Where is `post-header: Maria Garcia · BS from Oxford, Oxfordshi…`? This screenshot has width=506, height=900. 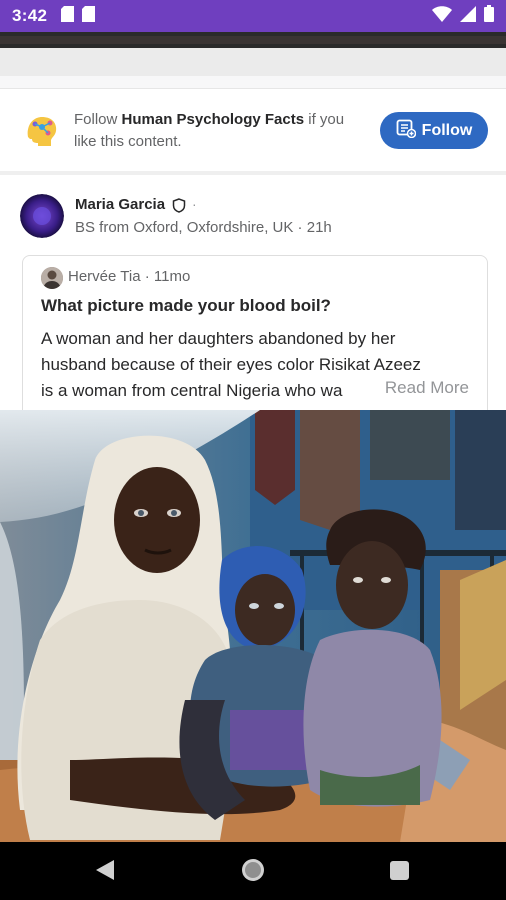 post-header: Maria Garcia · BS from Oxford, Oxfordshi… is located at coordinates (253, 211).